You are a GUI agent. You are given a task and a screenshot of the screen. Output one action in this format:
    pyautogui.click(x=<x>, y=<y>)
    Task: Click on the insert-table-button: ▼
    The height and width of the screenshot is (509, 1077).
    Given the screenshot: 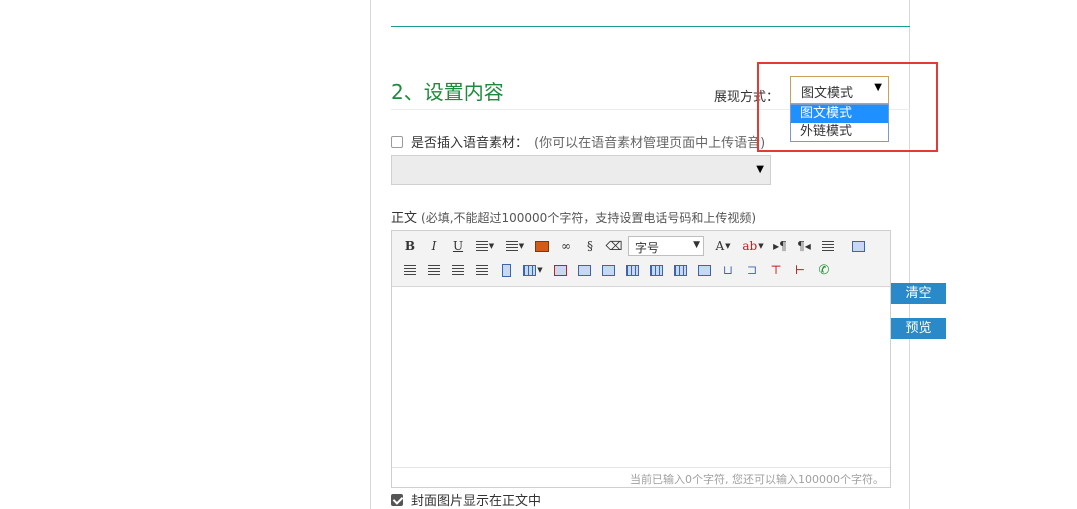 What is the action you would take?
    pyautogui.click(x=533, y=270)
    